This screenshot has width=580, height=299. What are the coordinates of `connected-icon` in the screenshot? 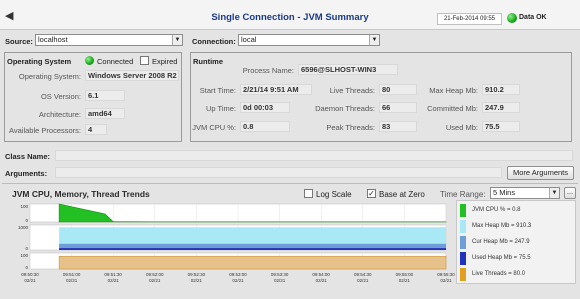 It's located at (89, 60).